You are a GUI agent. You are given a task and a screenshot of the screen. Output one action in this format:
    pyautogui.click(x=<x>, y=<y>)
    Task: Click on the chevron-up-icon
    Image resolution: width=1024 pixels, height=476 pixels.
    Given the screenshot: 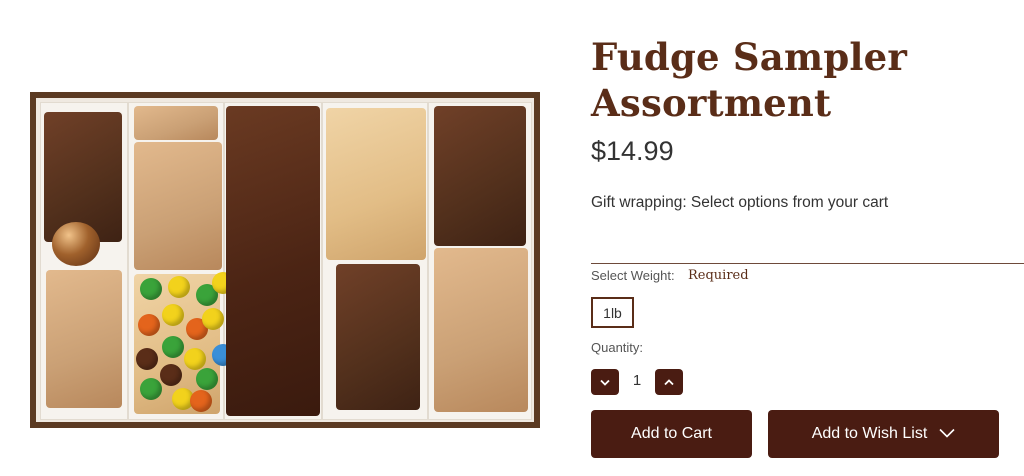 What is the action you would take?
    pyautogui.click(x=669, y=382)
    